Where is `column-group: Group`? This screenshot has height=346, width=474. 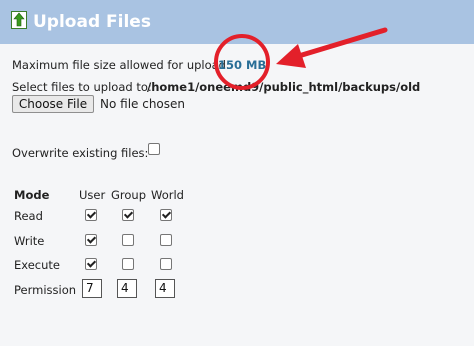
column-group: Group is located at coordinates (129, 195).